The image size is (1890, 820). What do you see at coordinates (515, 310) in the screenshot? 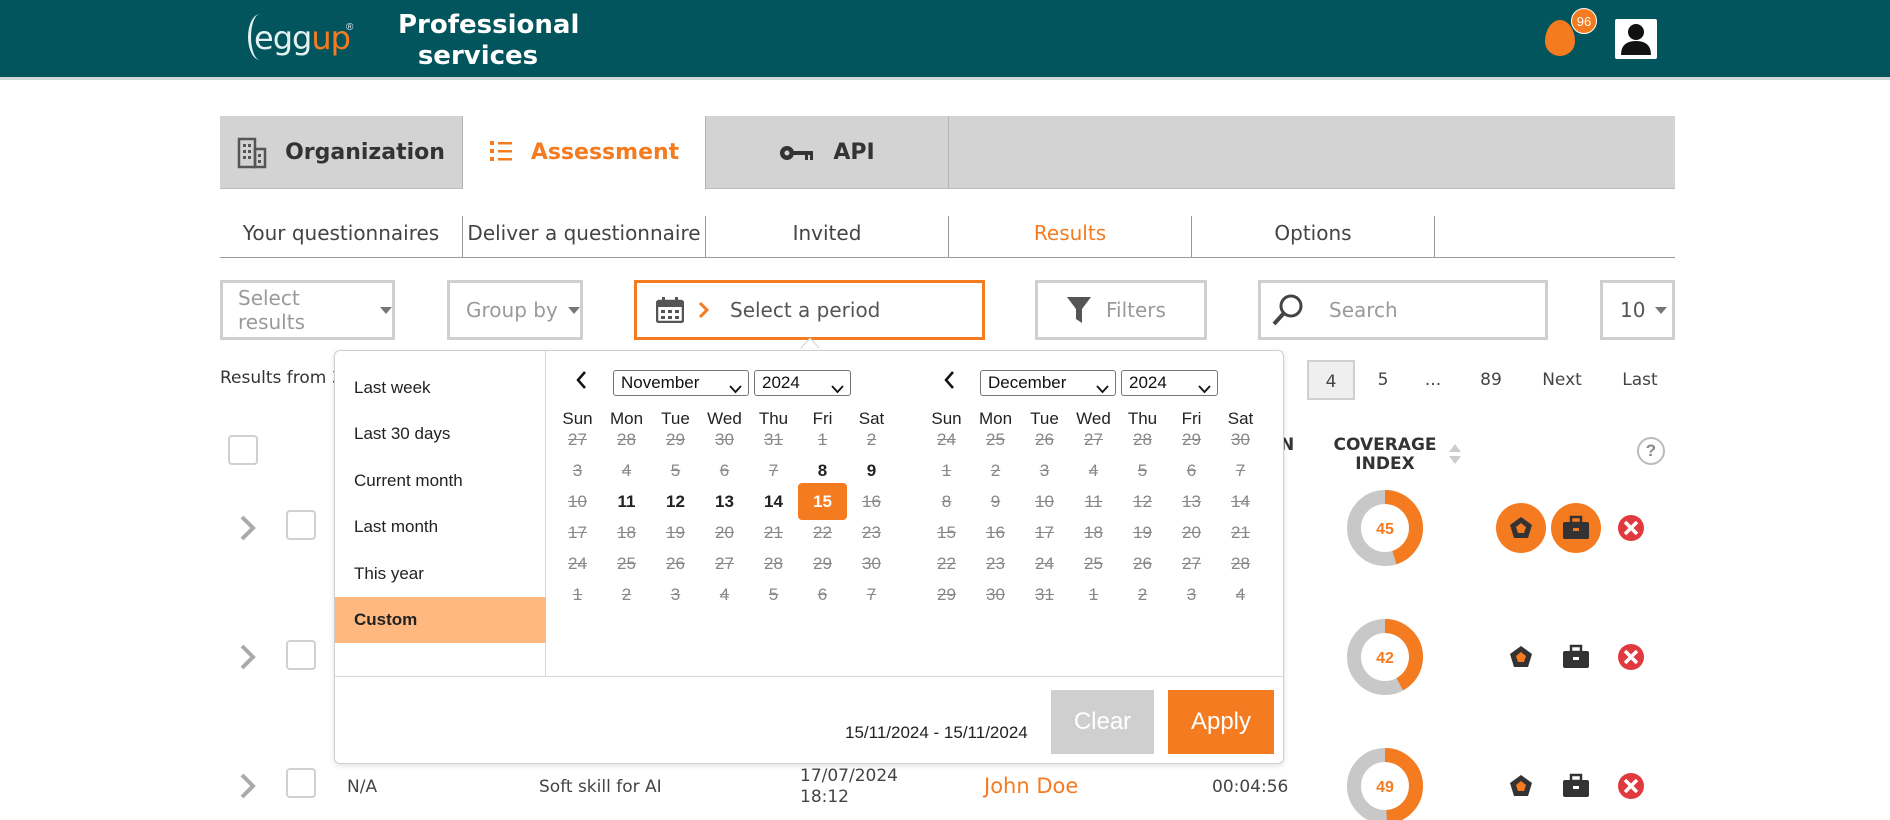
I see `group-by-dropdown: Group by` at bounding box center [515, 310].